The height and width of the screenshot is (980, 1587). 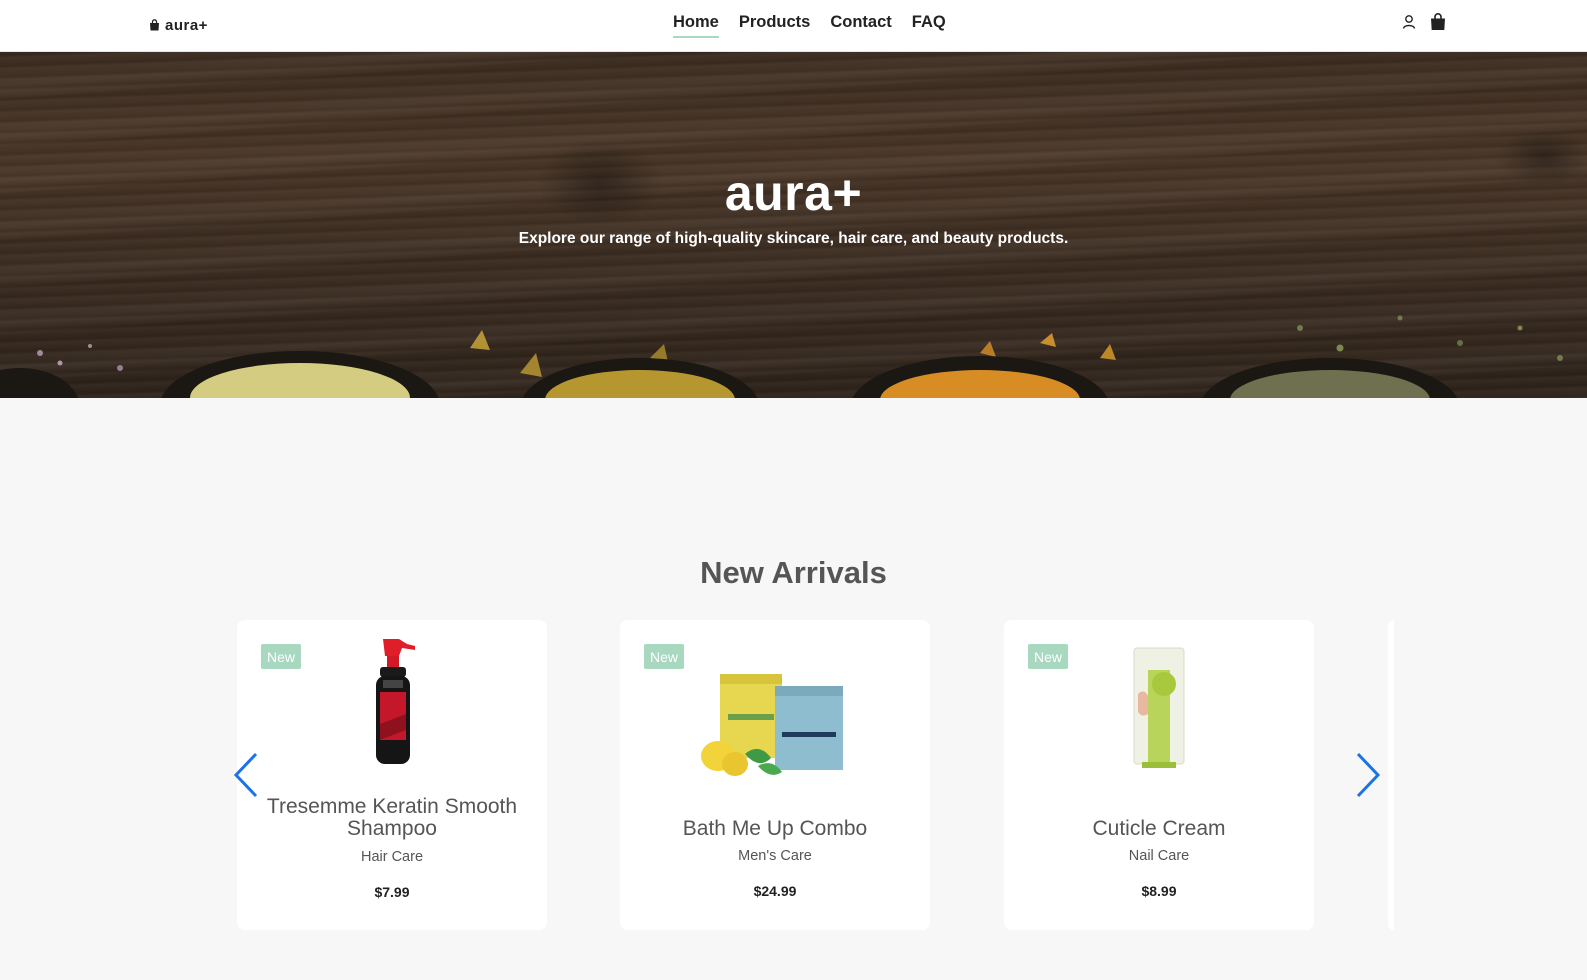 I want to click on product-category: Men's Care, so click(x=775, y=856).